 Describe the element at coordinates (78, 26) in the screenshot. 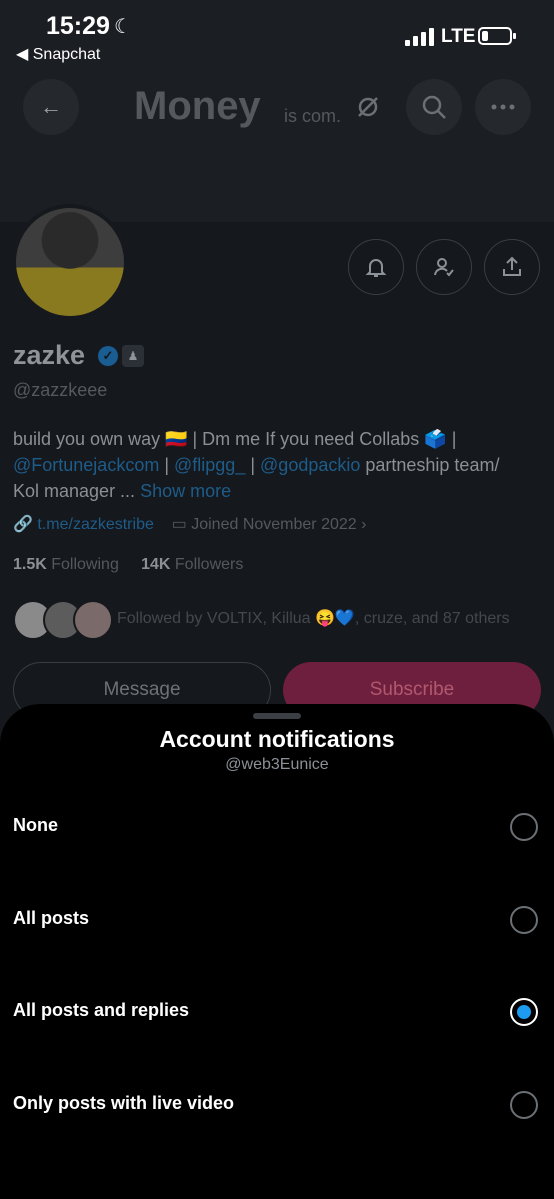

I see `status-time: 15:29` at that location.